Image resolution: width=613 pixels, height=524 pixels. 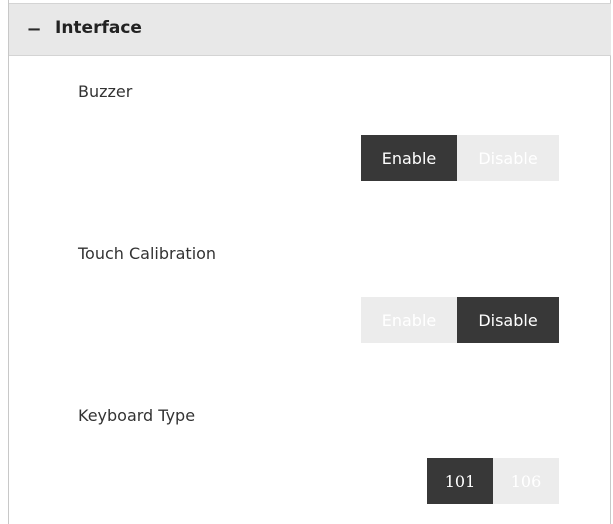 I want to click on keyboard-type-toggle: 101 106, so click(x=493, y=481).